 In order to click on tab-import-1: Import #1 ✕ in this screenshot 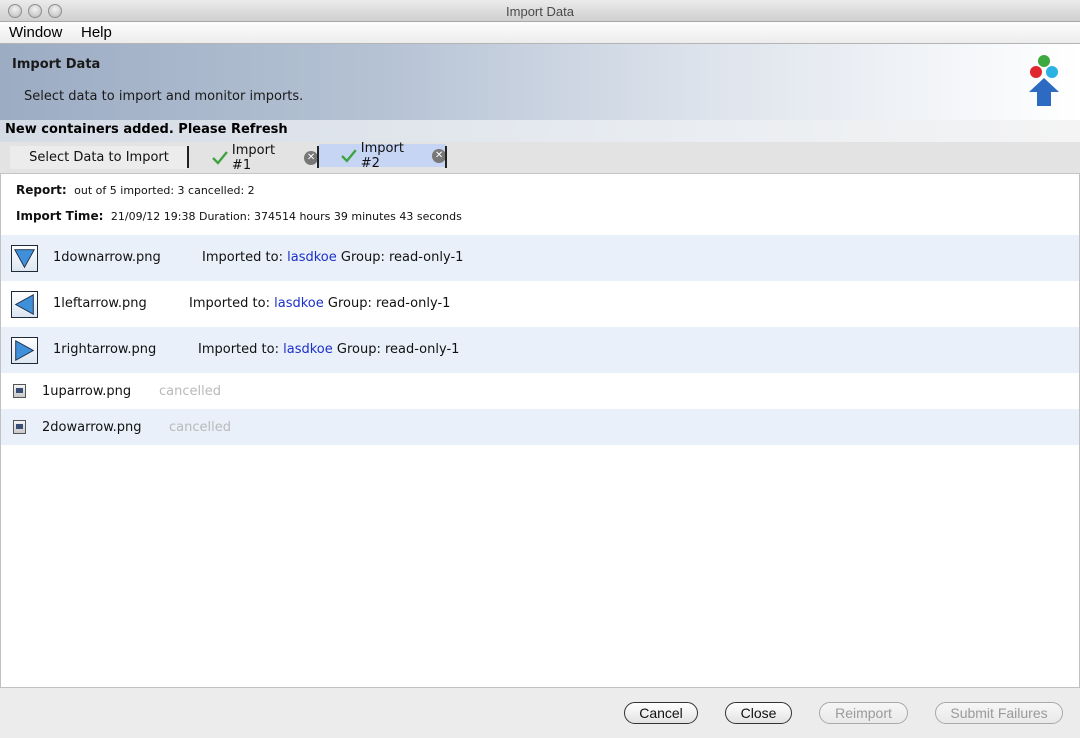, I will do `click(265, 158)`.